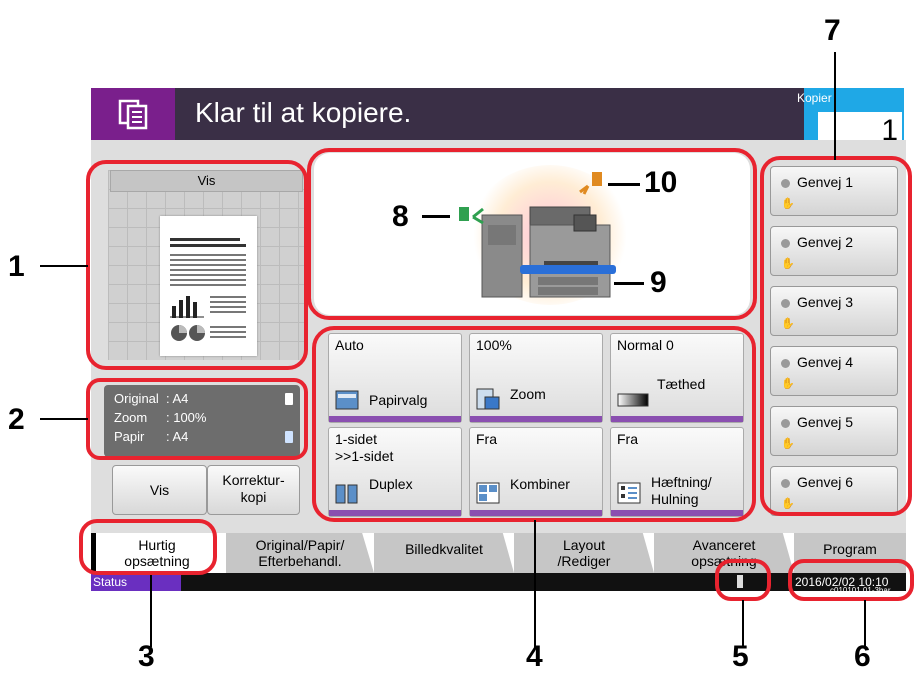 The width and height of the screenshot is (922, 674). What do you see at coordinates (136, 582) in the screenshot?
I see `status-button: Status` at bounding box center [136, 582].